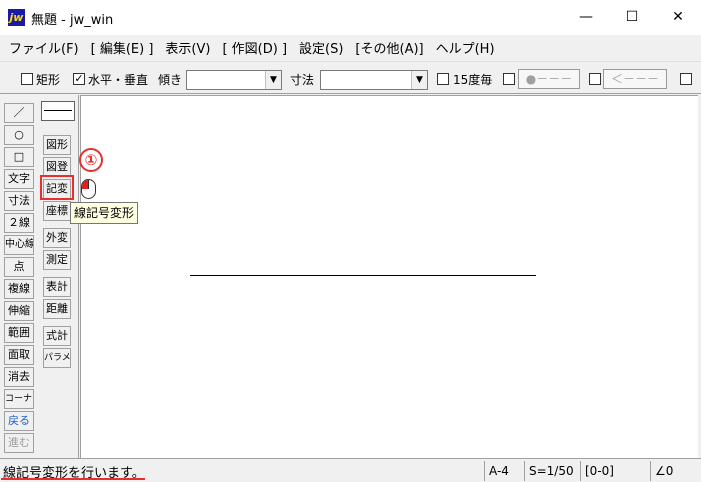 The image size is (701, 482). I want to click on tooltip: 線記号変形, so click(104, 213).